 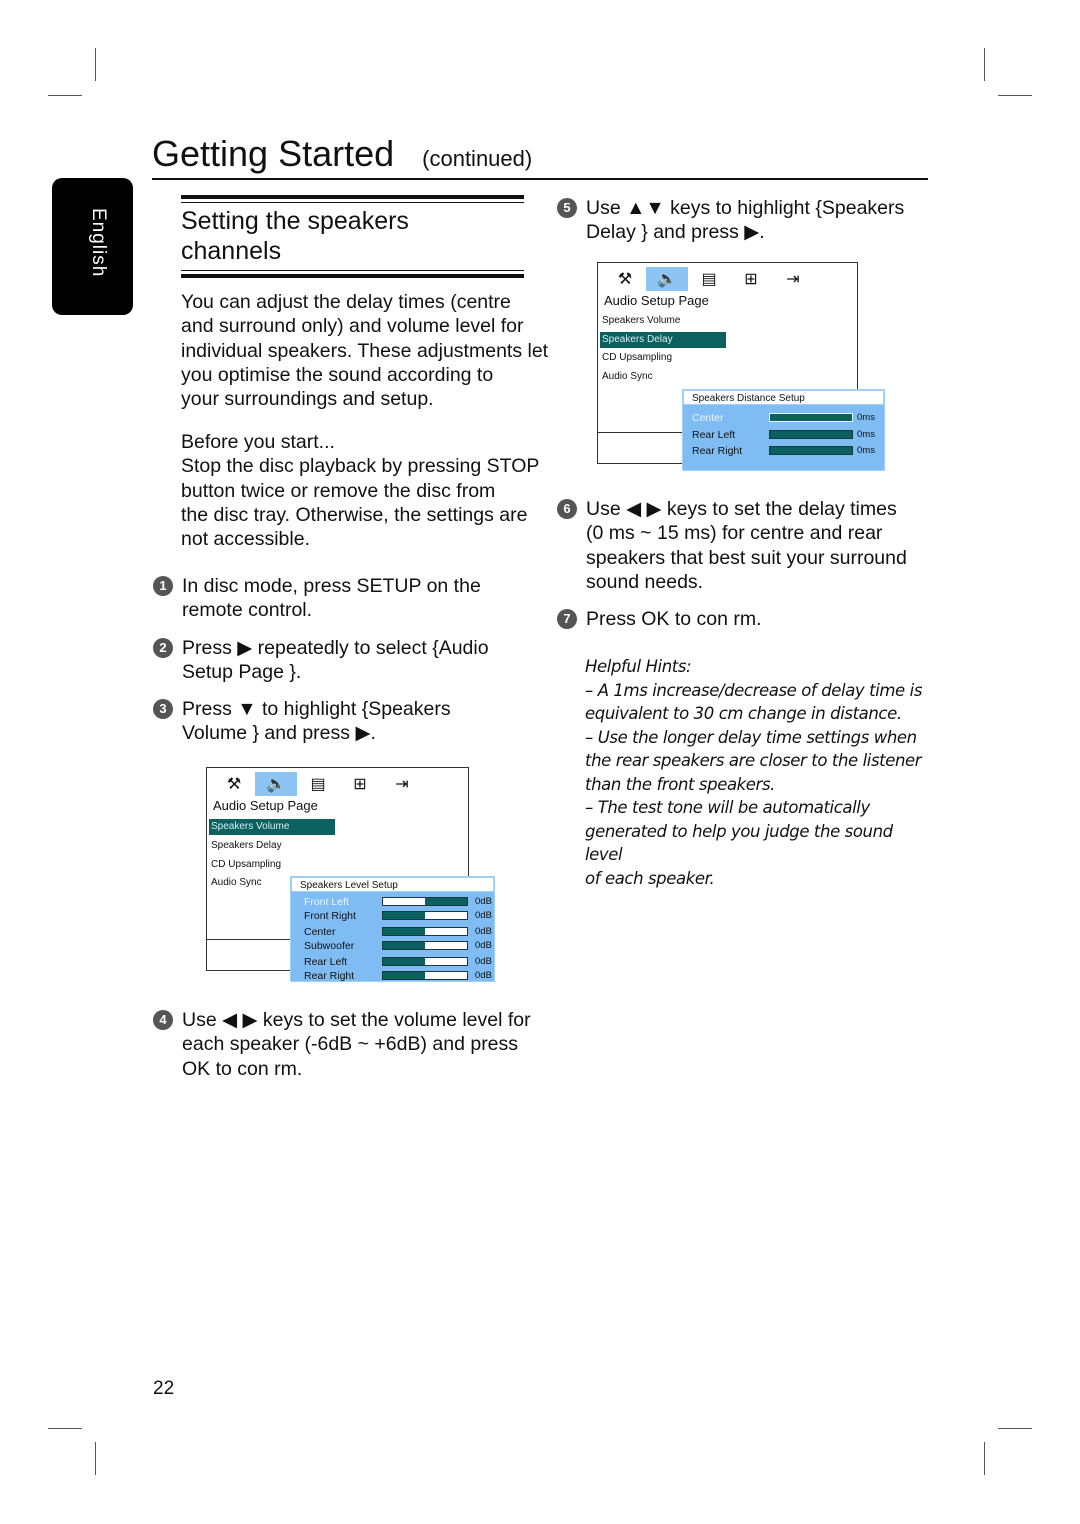 What do you see at coordinates (249, 939) in the screenshot?
I see `osd-divider` at bounding box center [249, 939].